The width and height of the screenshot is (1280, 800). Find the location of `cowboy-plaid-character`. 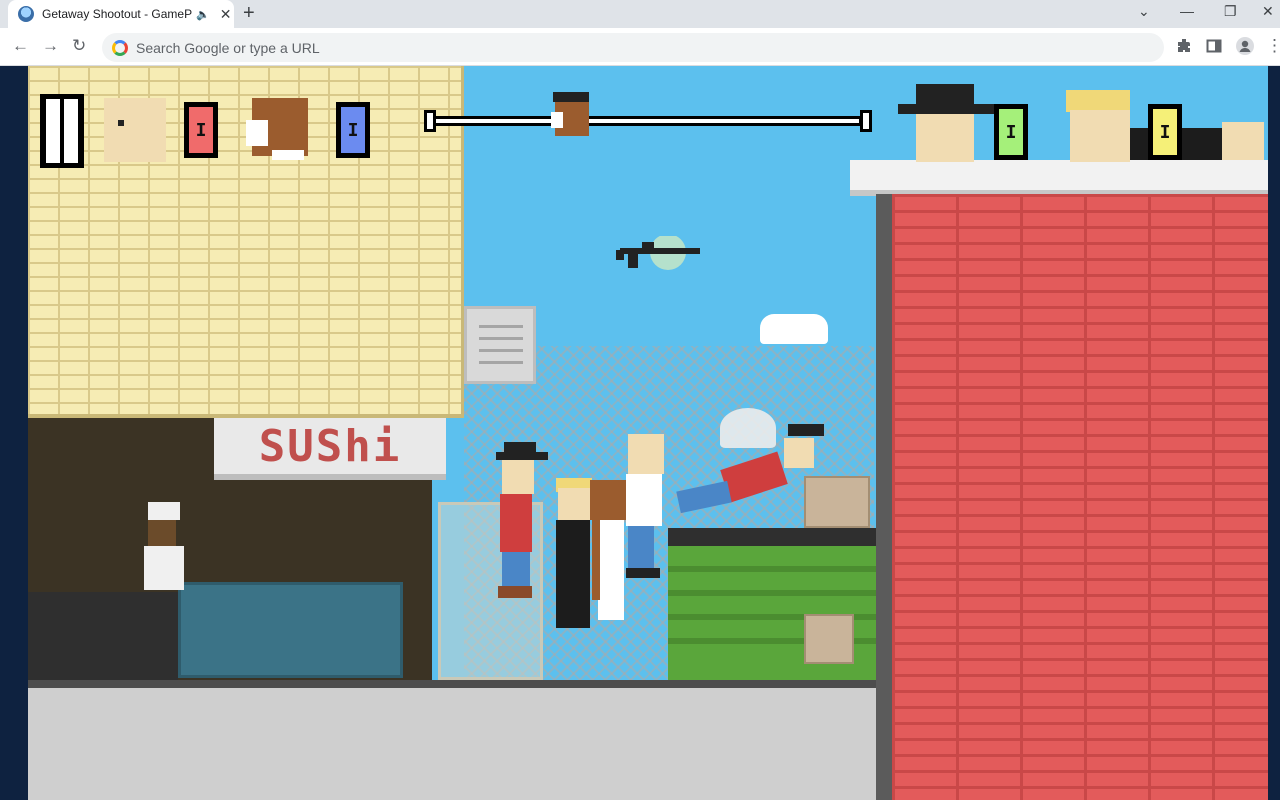

cowboy-plaid-character is located at coordinates (521, 527).